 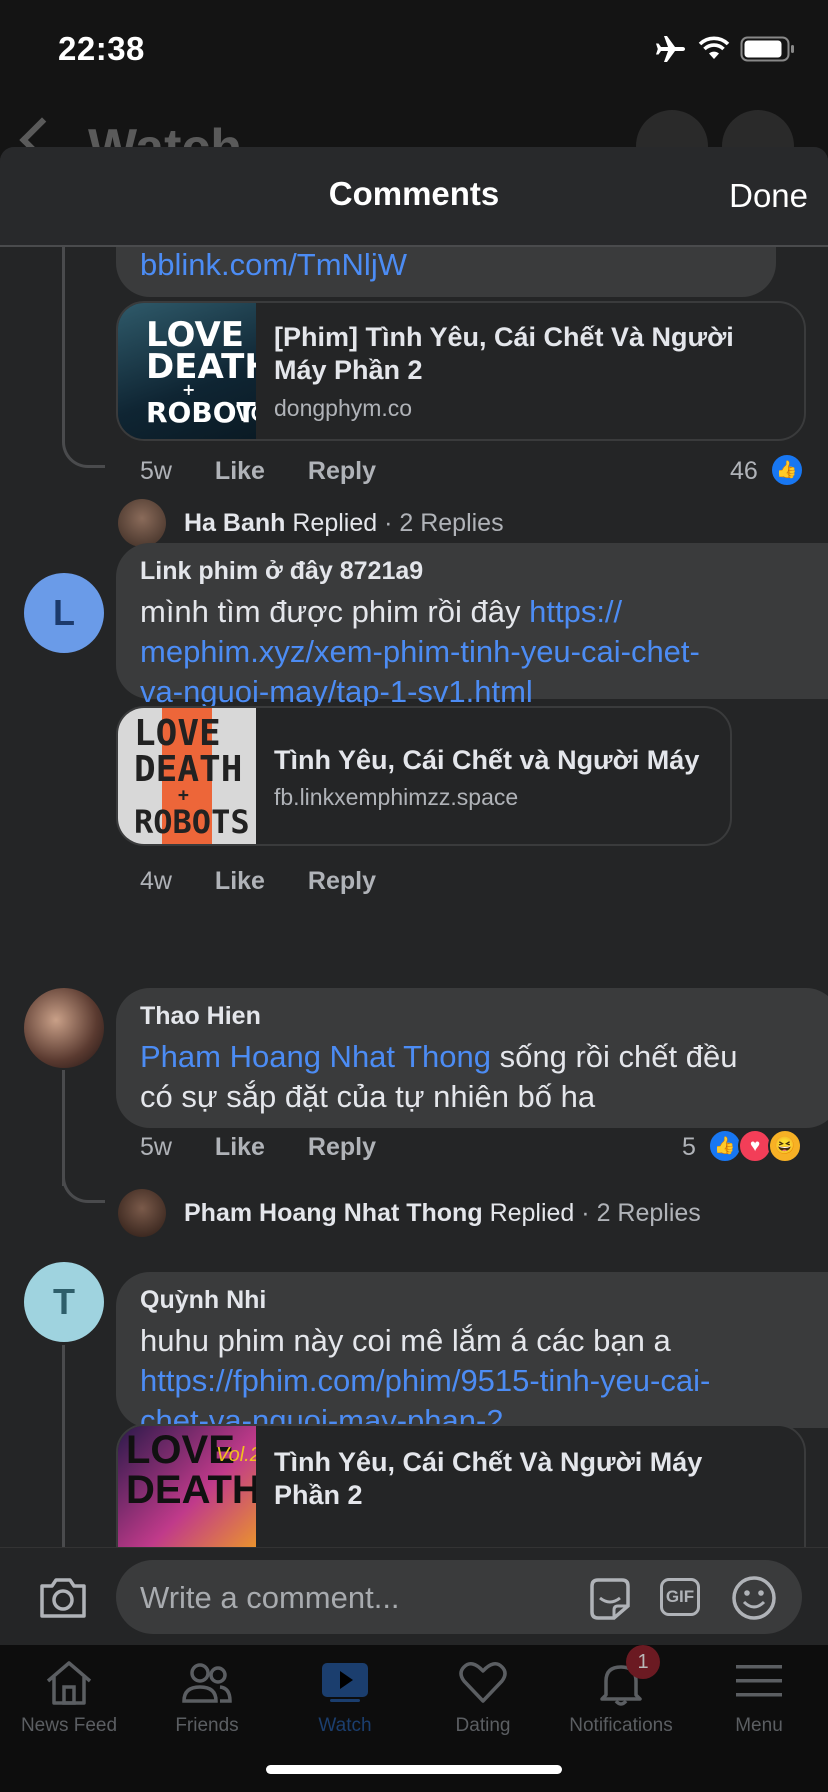 What do you see at coordinates (405, 1340) in the screenshot?
I see `comment-body: huhu phim này coi mê lắm á các bạn a` at bounding box center [405, 1340].